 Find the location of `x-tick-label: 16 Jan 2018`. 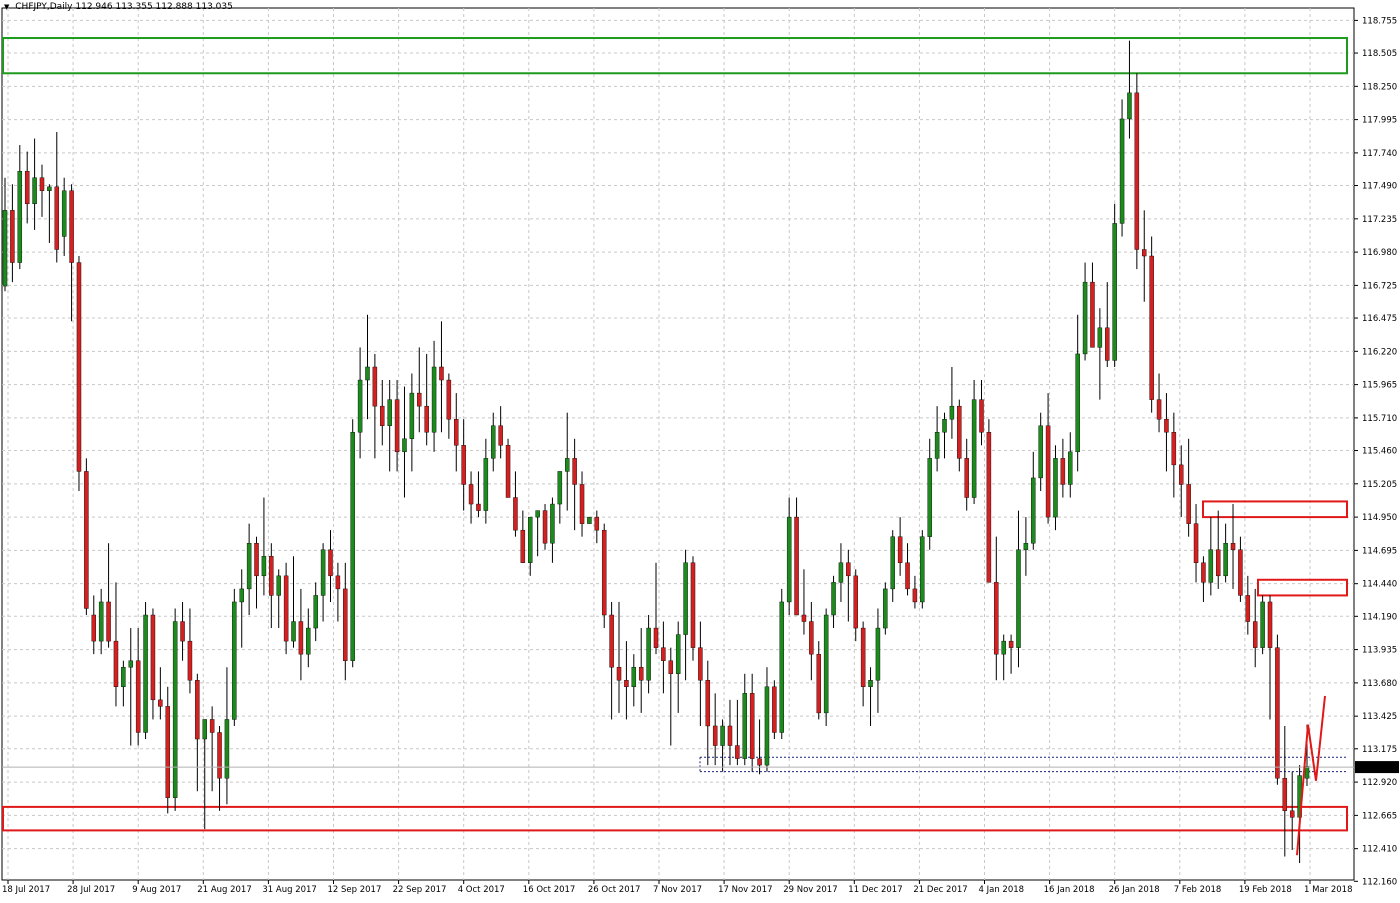

x-tick-label: 16 Jan 2018 is located at coordinates (1069, 890).